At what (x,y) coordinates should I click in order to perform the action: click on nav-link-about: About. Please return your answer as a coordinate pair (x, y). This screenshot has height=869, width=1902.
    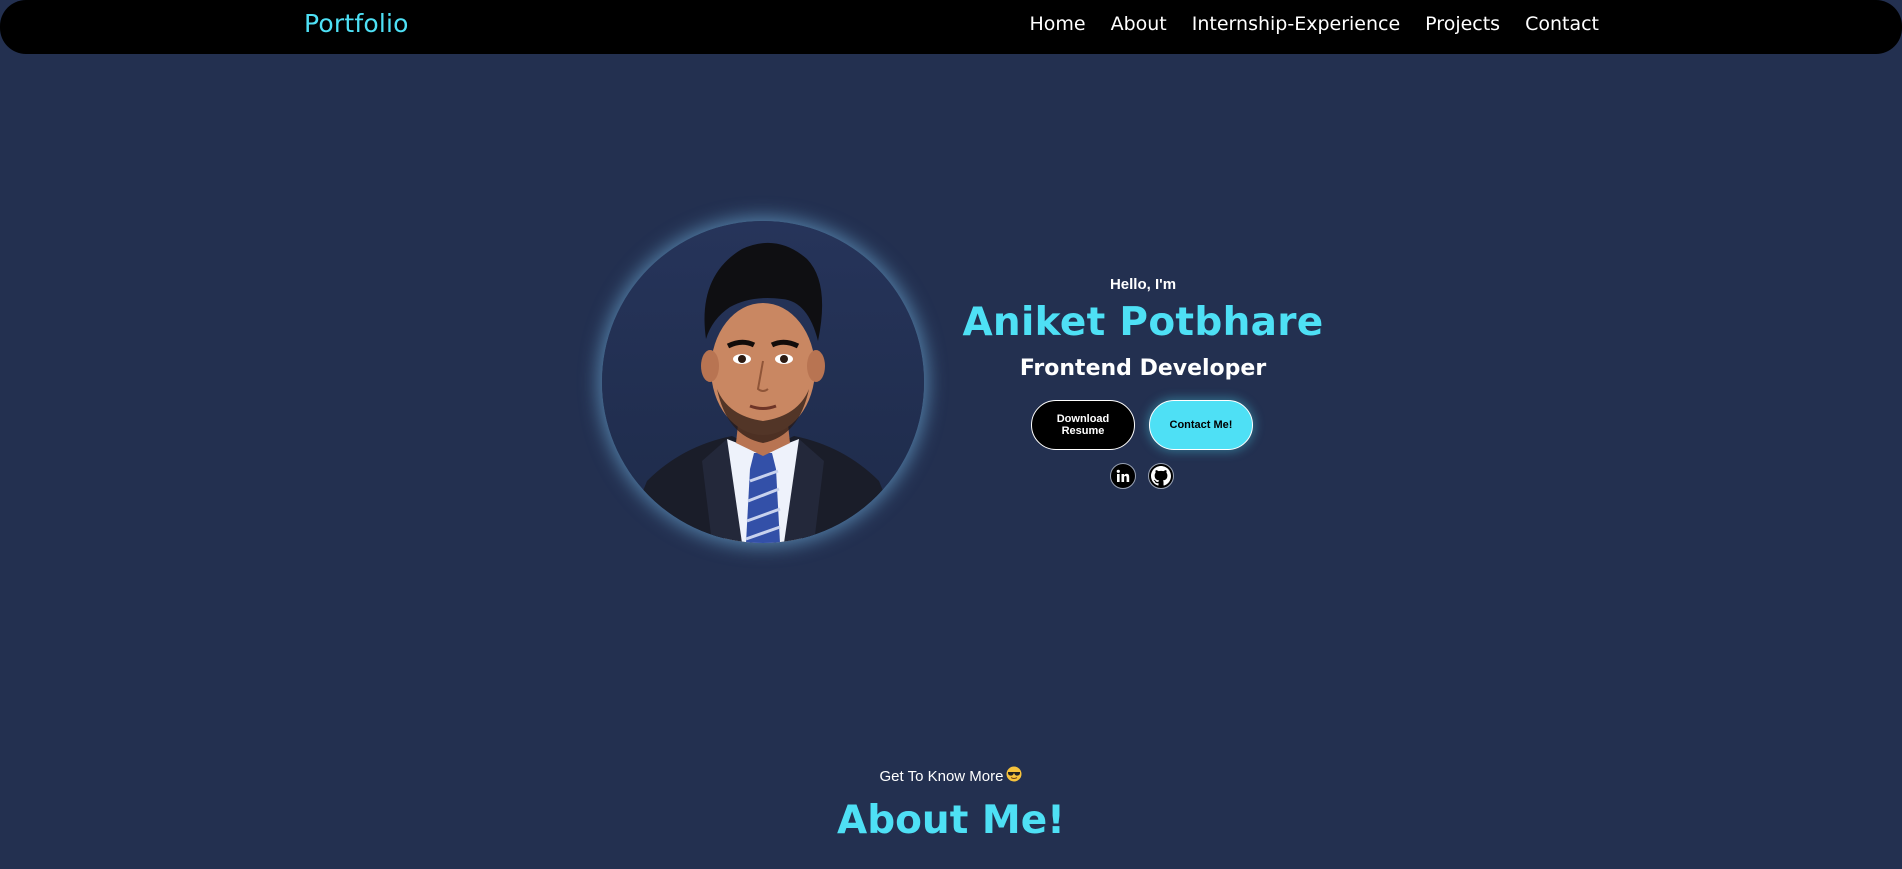
    Looking at the image, I should click on (1139, 24).